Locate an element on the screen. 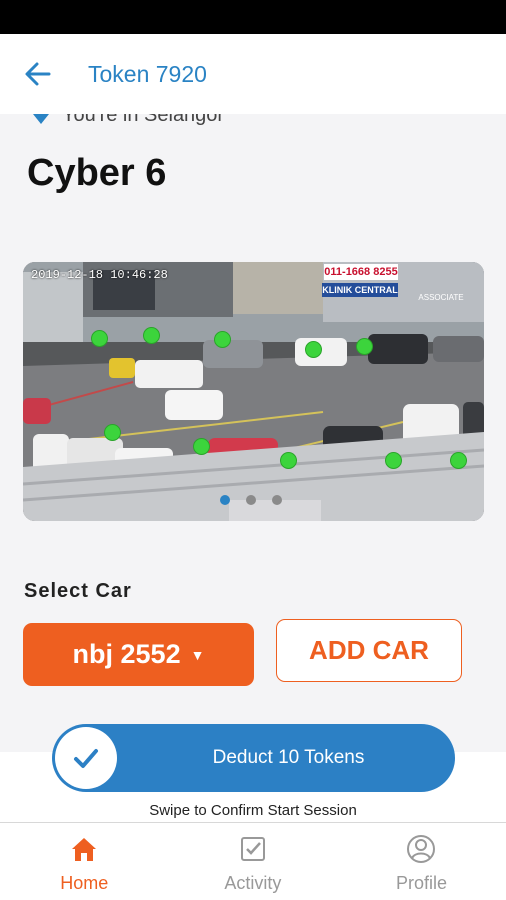  shop-sign-phone: 011-1668 8255 is located at coordinates (361, 272).